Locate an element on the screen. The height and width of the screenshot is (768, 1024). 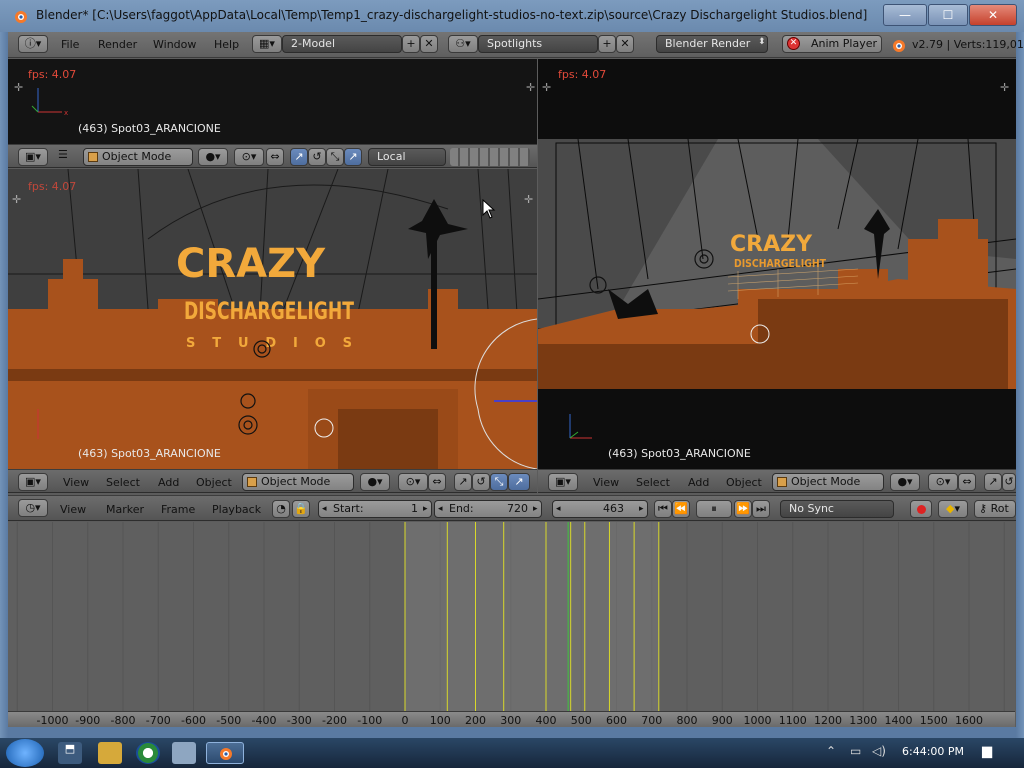
menu-help: Help is located at coordinates (226, 44).